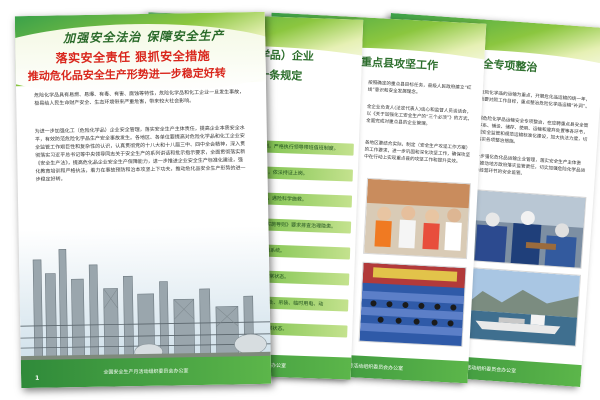 The image size is (600, 400). Describe the element at coordinates (412, 304) in the screenshot. I see `conference-hall-photo` at that location.